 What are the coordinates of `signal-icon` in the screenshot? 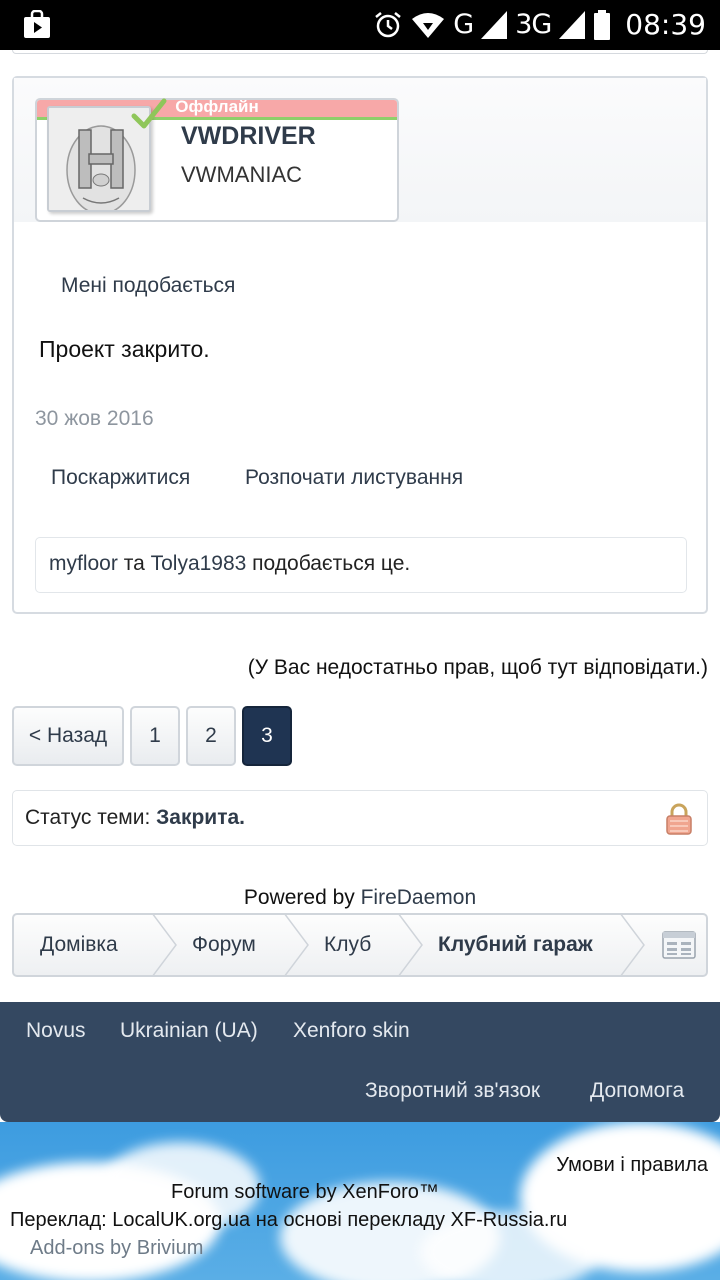 It's located at (494, 24).